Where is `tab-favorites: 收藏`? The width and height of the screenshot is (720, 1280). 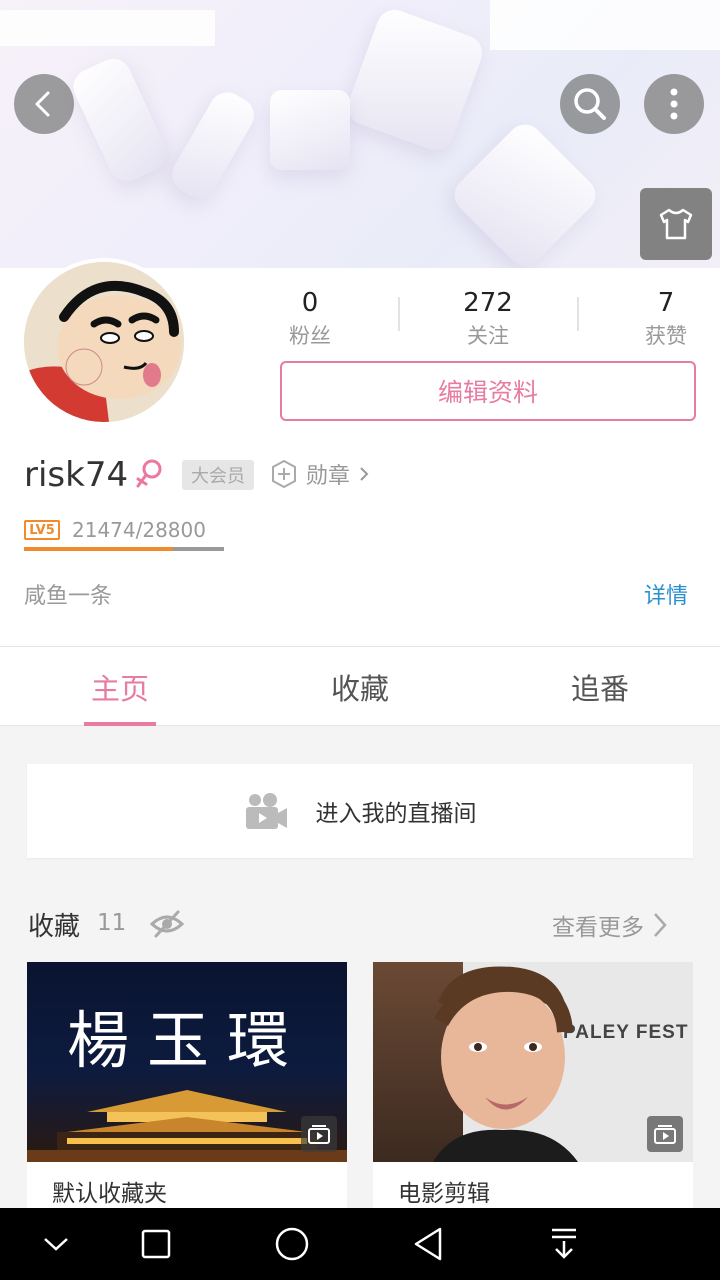
tab-favorites: 收藏 is located at coordinates (360, 687).